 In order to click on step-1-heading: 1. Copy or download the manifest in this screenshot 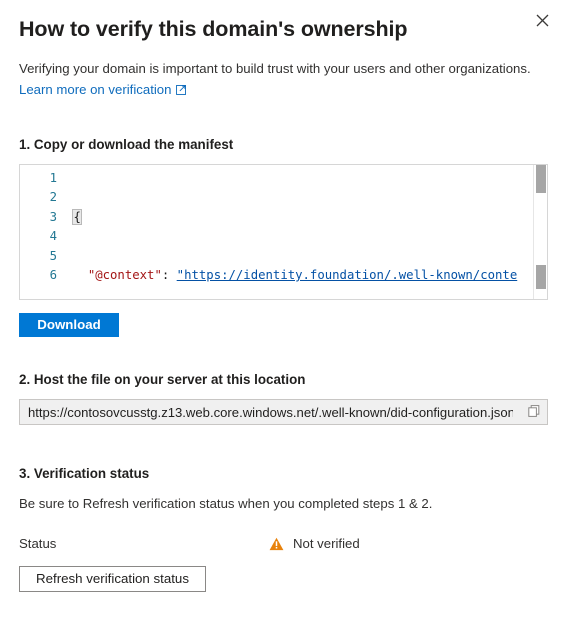, I will do `click(126, 144)`.